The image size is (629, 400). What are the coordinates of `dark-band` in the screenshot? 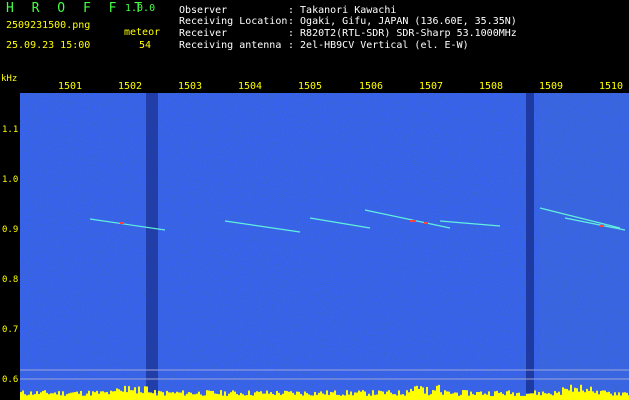 It's located at (530, 243).